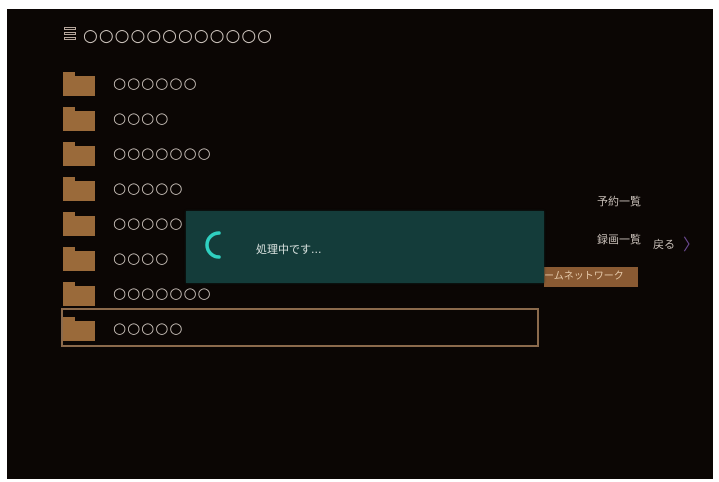 The image size is (719, 482). I want to click on header: ○○○○○○○○○○○○, so click(168, 36).